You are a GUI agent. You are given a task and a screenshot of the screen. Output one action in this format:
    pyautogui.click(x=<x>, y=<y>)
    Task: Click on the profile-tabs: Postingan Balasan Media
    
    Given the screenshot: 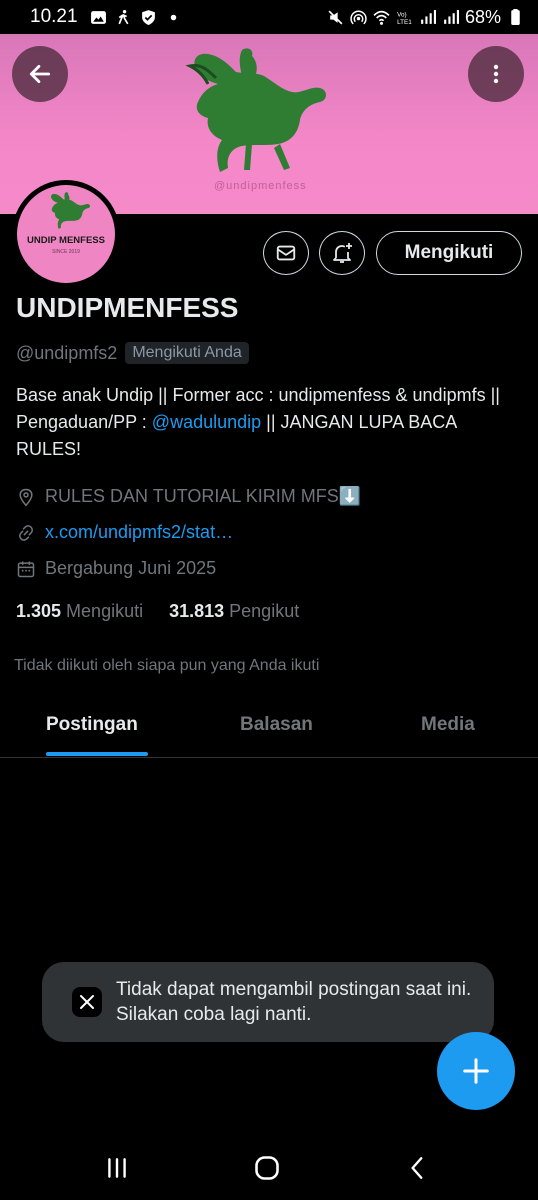 What is the action you would take?
    pyautogui.click(x=269, y=728)
    